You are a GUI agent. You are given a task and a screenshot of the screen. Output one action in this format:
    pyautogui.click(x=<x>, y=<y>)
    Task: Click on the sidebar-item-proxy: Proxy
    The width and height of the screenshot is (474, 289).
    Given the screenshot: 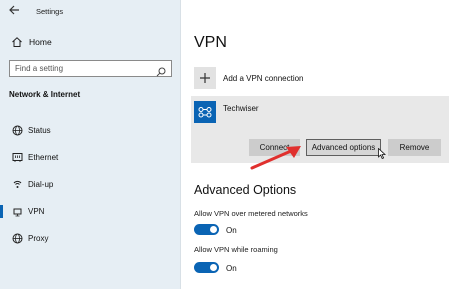 What is the action you would take?
    pyautogui.click(x=90, y=238)
    